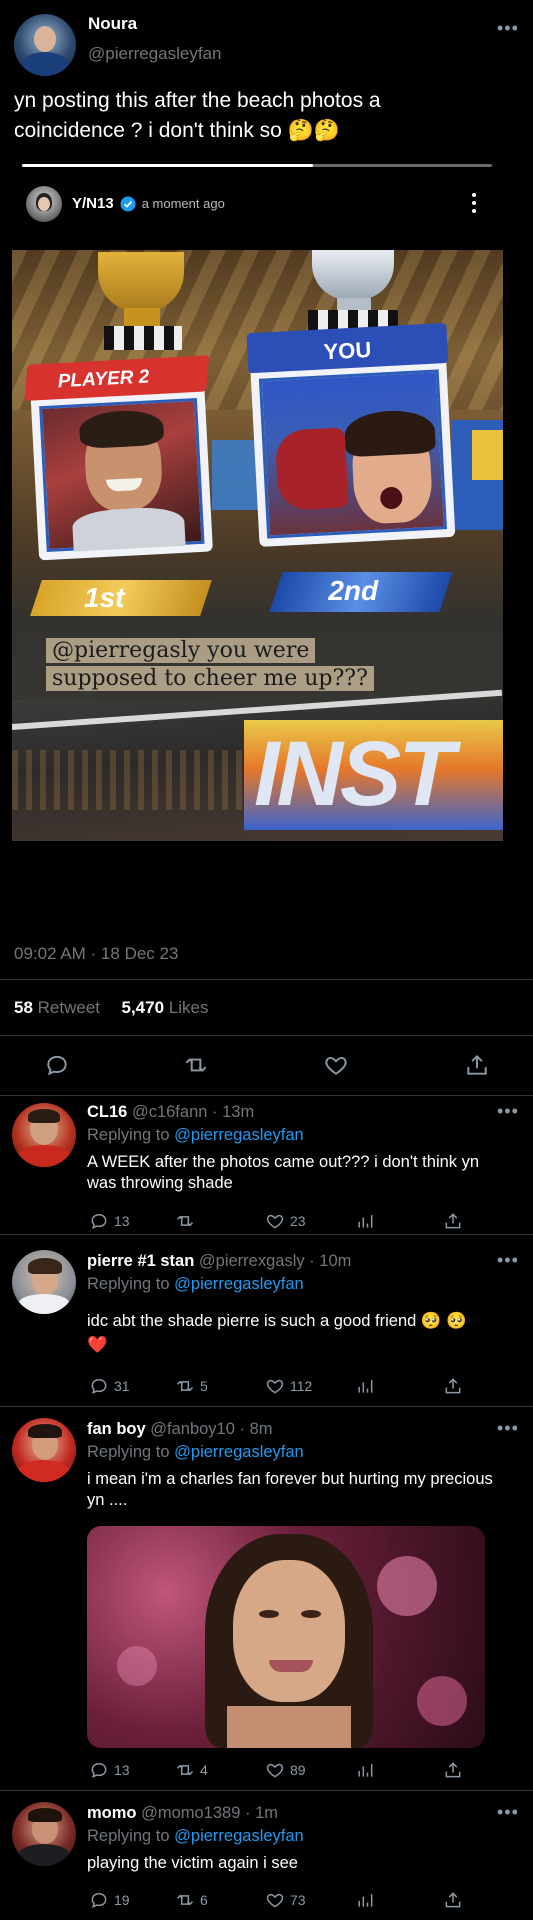  Describe the element at coordinates (122, 1386) in the screenshot. I see `reply-count: 31` at that location.